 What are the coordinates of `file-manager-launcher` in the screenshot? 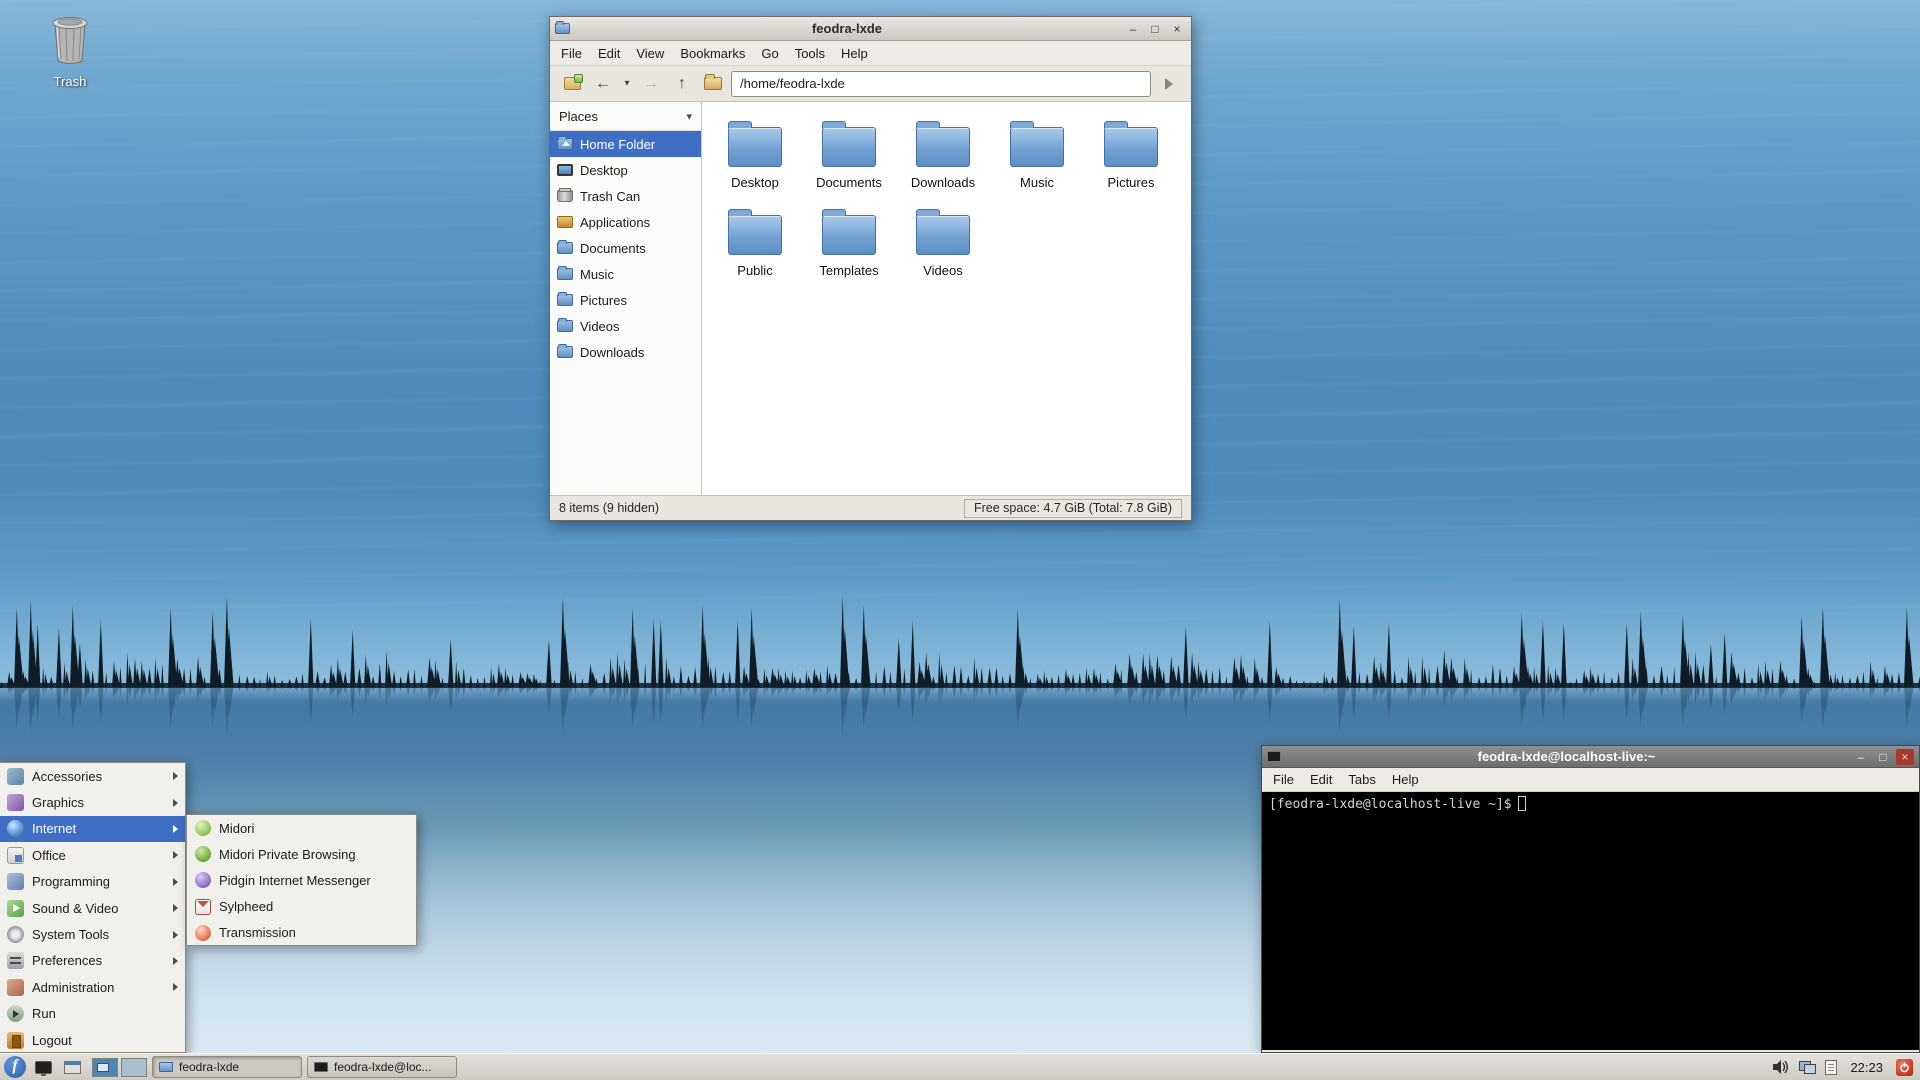 It's located at (72, 1067).